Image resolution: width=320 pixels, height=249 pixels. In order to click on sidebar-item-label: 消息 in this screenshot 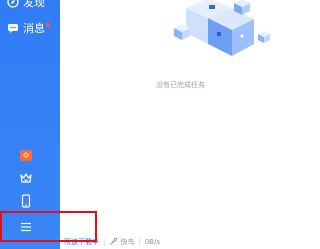, I will do `click(34, 28)`.